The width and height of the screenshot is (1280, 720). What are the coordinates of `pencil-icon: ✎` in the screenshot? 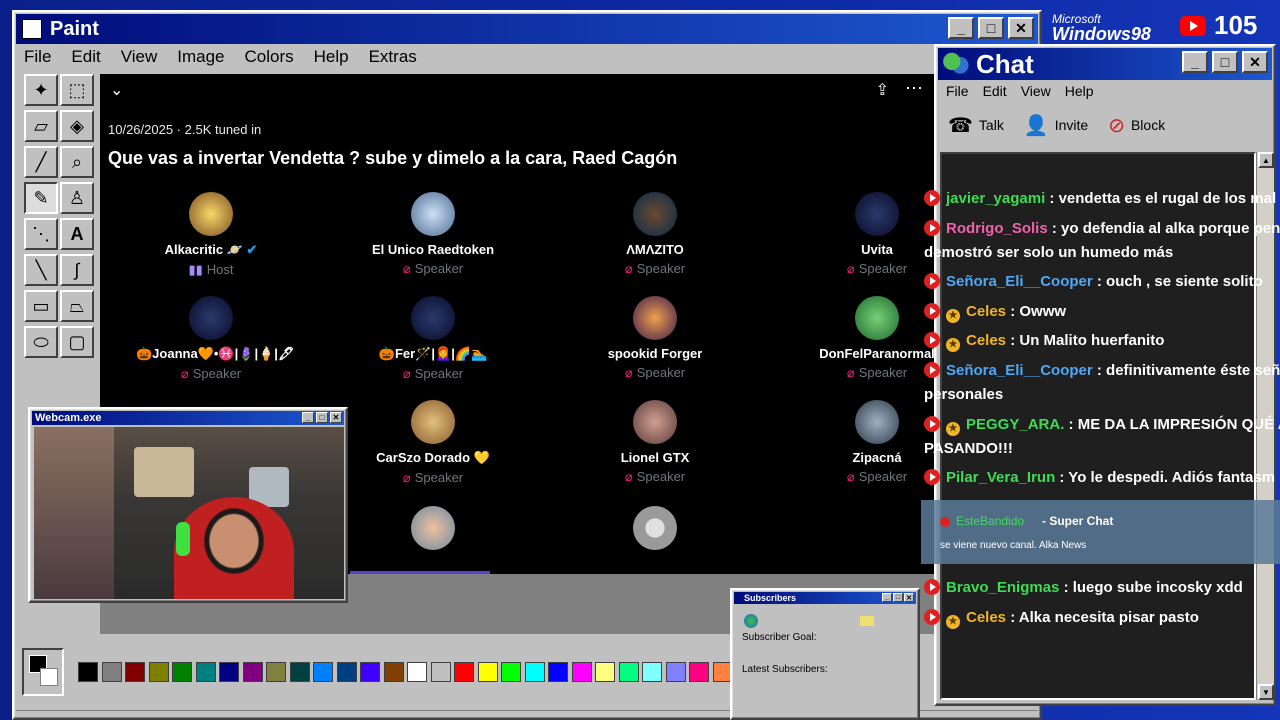 It's located at (41, 198).